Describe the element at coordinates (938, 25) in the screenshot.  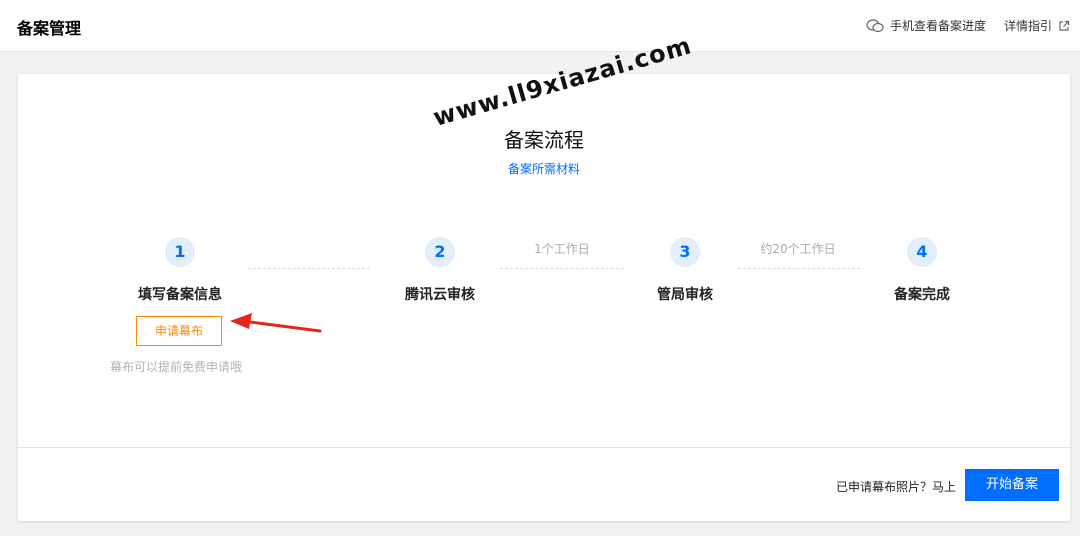
I see `mobile-progress-link: 手机查看备案进度` at that location.